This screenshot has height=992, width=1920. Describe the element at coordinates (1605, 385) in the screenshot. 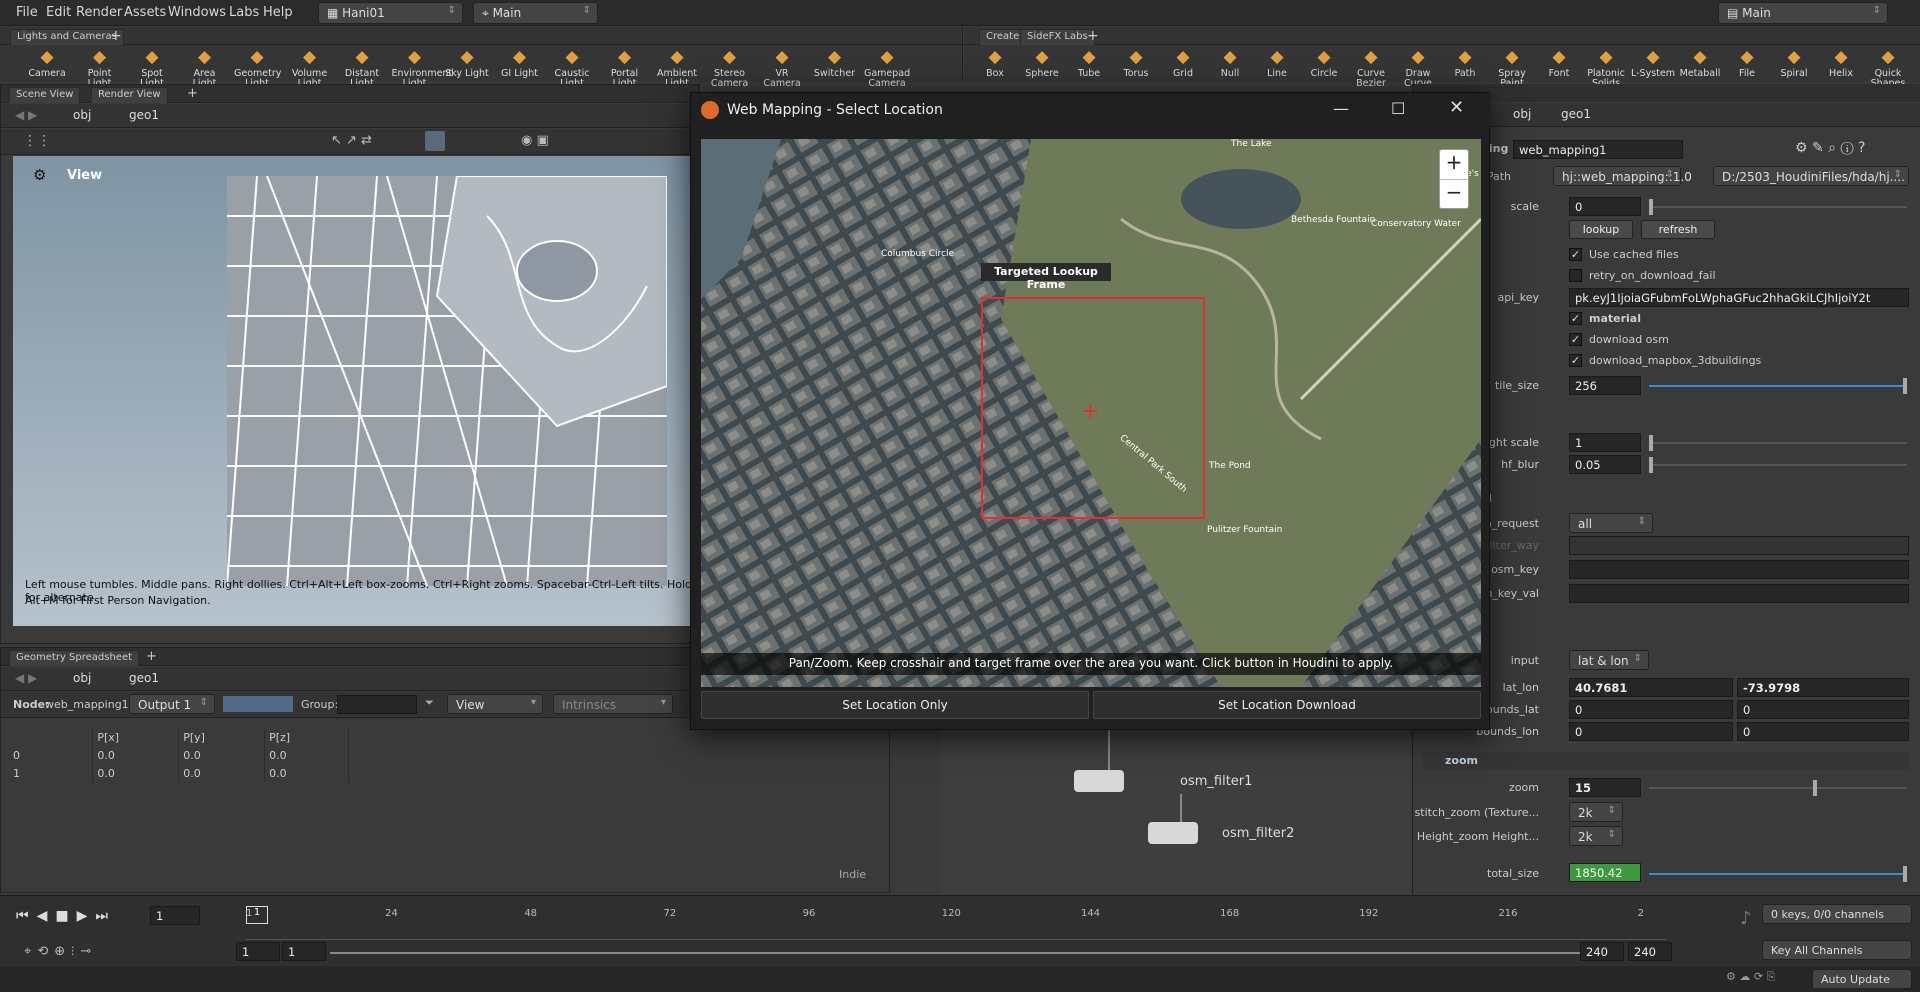

I see `tile-size-field: 256` at that location.